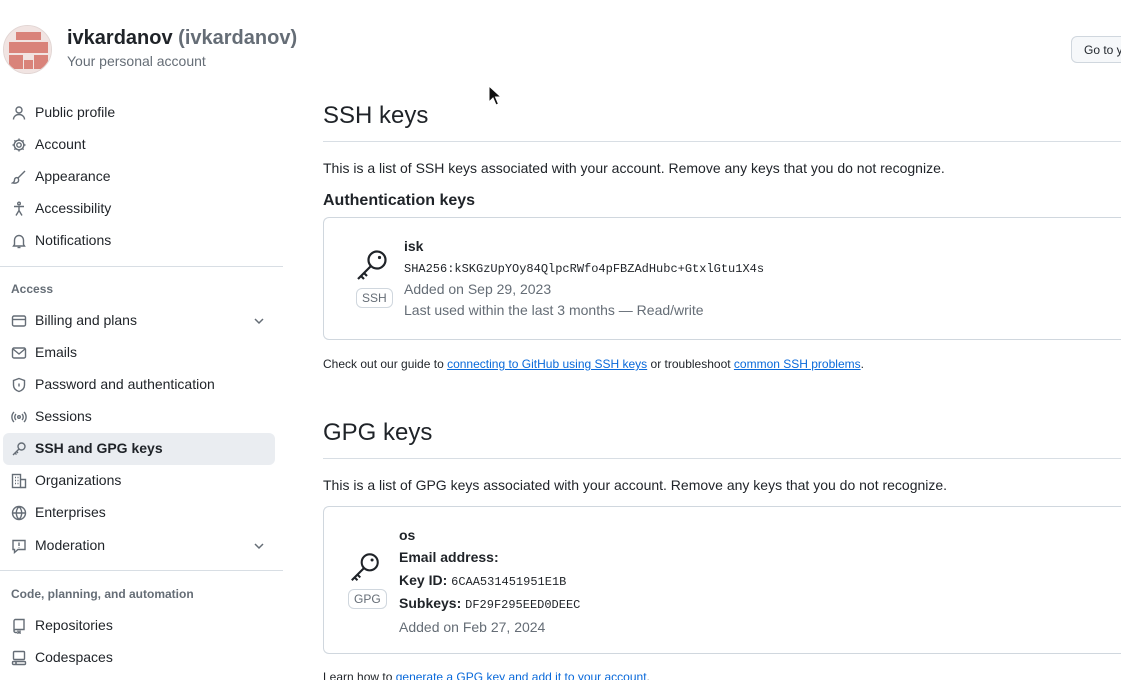 The width and height of the screenshot is (1121, 680). What do you see at coordinates (367, 599) in the screenshot?
I see `gpg-key-type-badge: GPG` at bounding box center [367, 599].